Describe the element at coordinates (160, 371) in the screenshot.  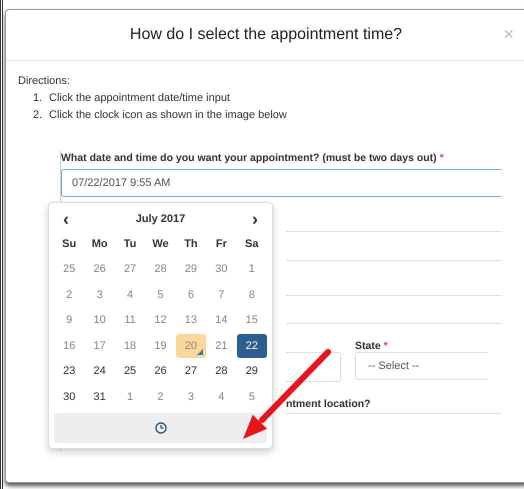
I see `calendar-day: 26` at that location.